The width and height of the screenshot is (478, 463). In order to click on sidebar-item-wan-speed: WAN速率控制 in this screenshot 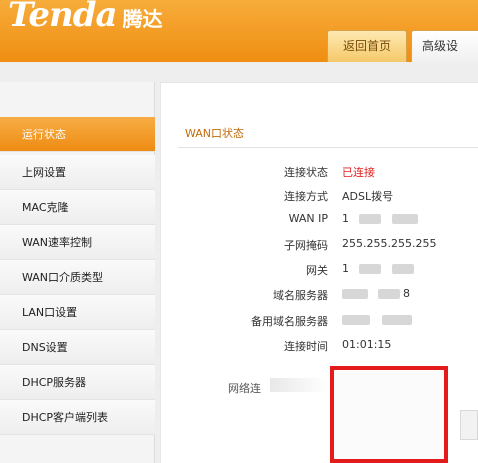, I will do `click(77, 242)`.